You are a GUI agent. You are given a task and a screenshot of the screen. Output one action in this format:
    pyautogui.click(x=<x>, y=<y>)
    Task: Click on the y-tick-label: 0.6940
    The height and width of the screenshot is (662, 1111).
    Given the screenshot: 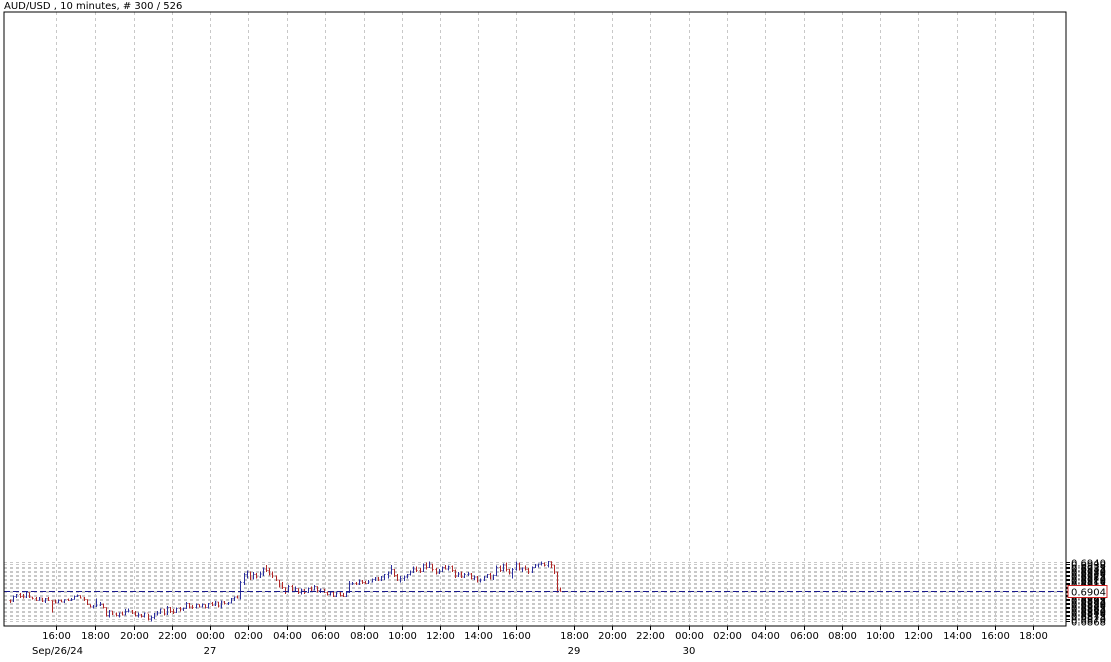 What is the action you would take?
    pyautogui.click(x=1088, y=564)
    